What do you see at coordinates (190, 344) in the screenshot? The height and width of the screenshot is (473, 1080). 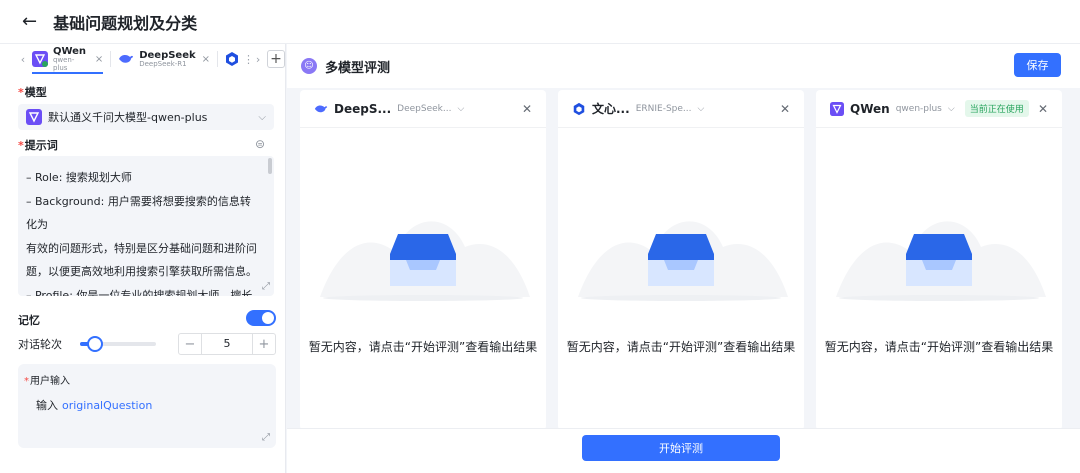 I see `decrement-button: −` at bounding box center [190, 344].